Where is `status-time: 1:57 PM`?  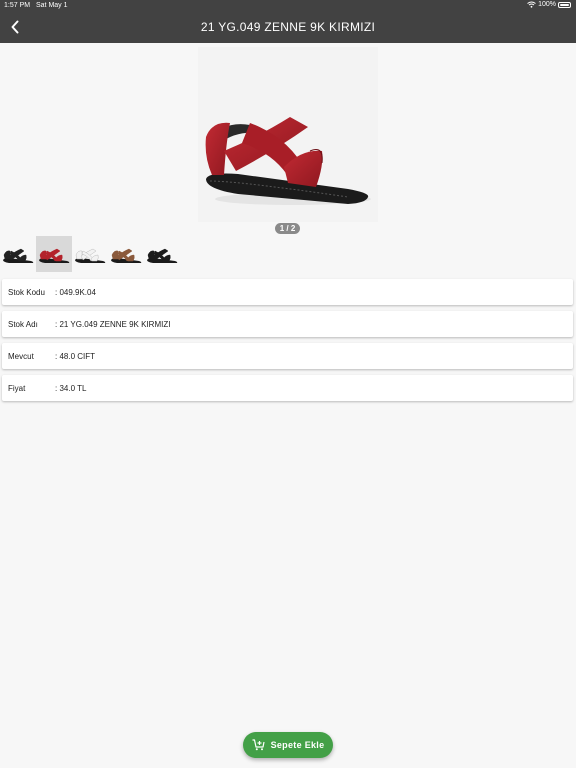
status-time: 1:57 PM is located at coordinates (17, 5).